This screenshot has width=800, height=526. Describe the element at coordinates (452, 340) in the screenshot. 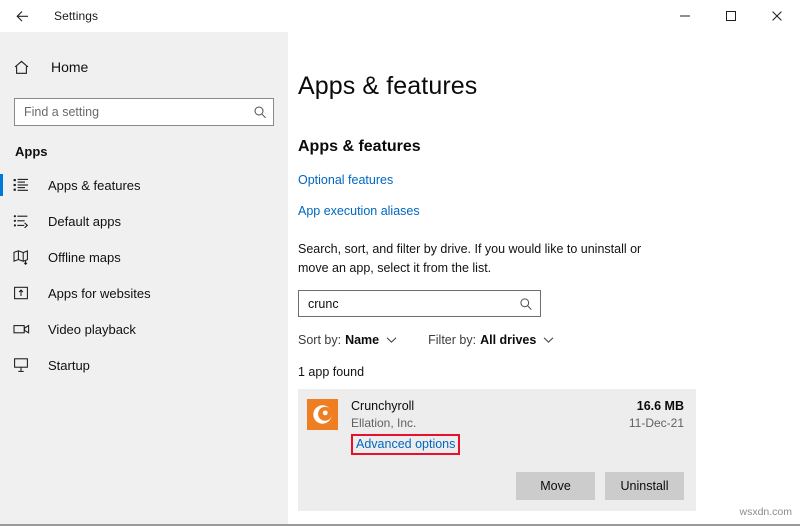

I see `filter-by-prefix: Filter by:` at that location.